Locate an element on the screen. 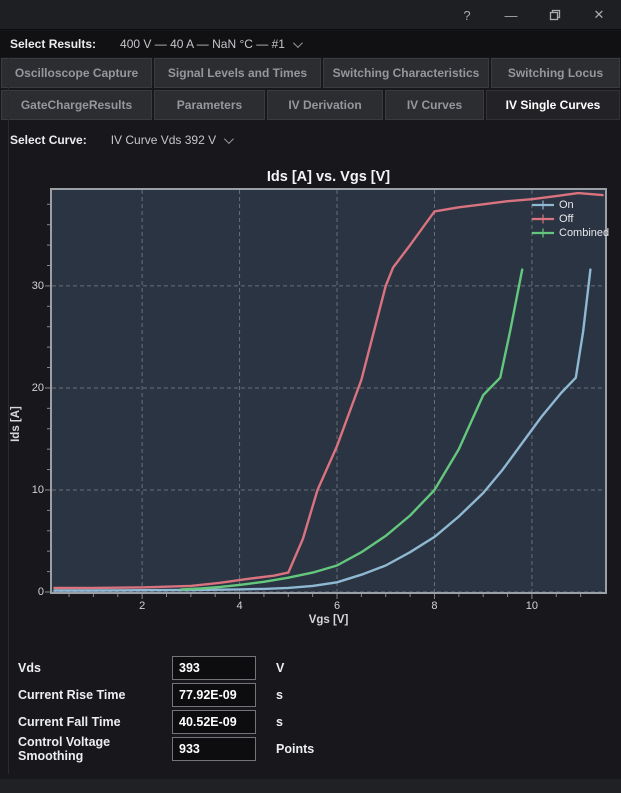  close-icon: ✕ is located at coordinates (599, 14).